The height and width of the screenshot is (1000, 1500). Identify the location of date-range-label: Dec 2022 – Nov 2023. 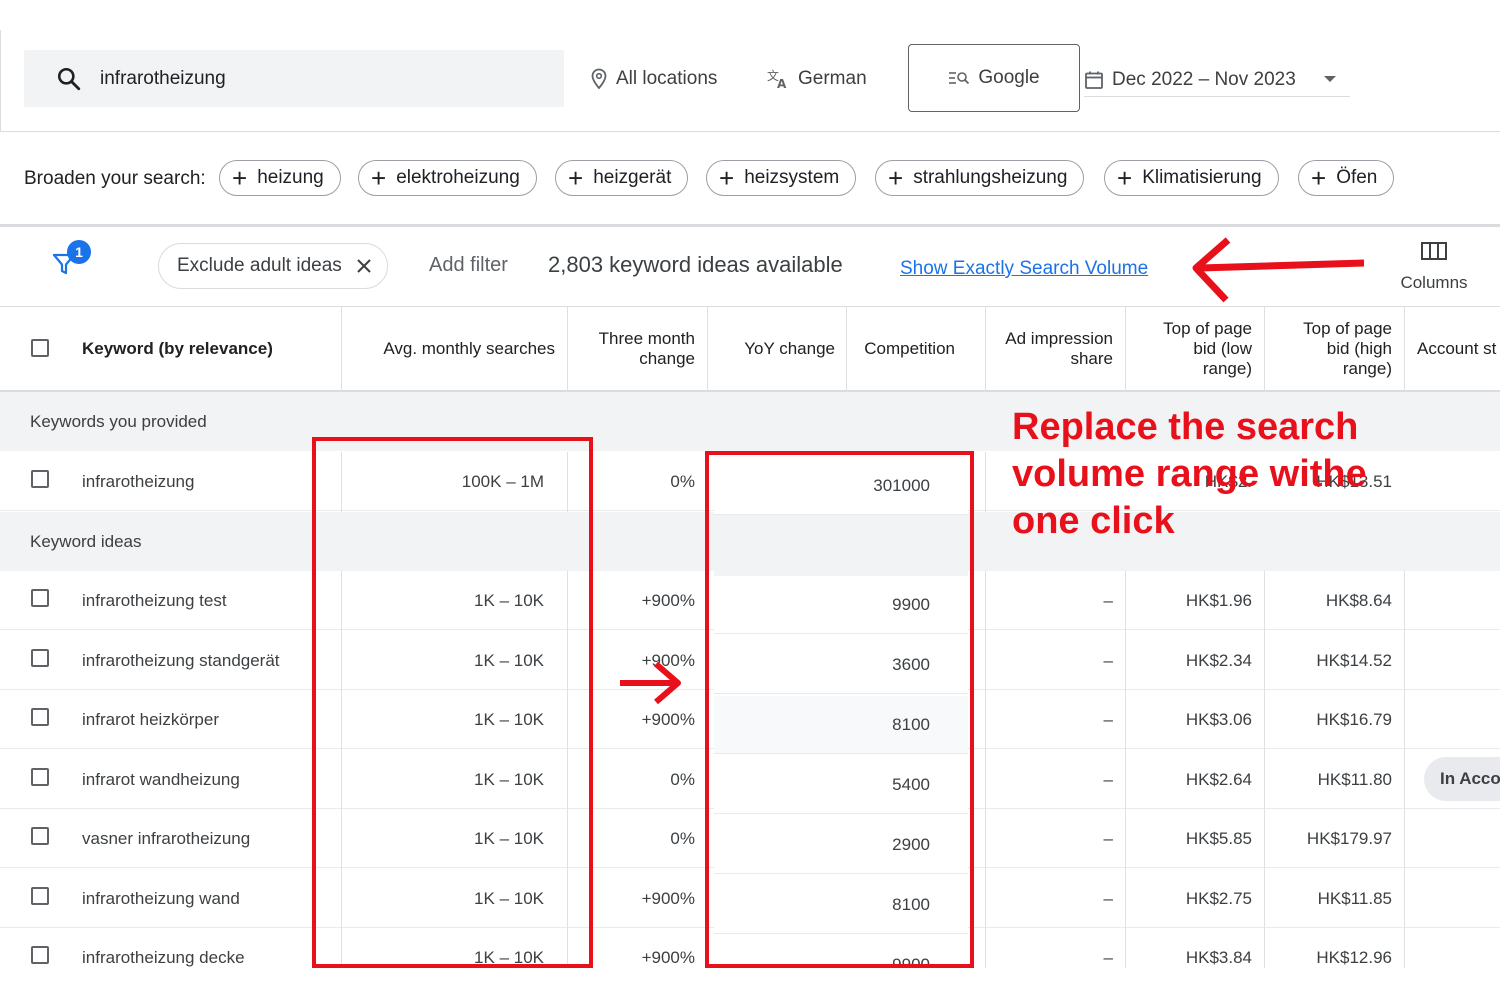
(1204, 79).